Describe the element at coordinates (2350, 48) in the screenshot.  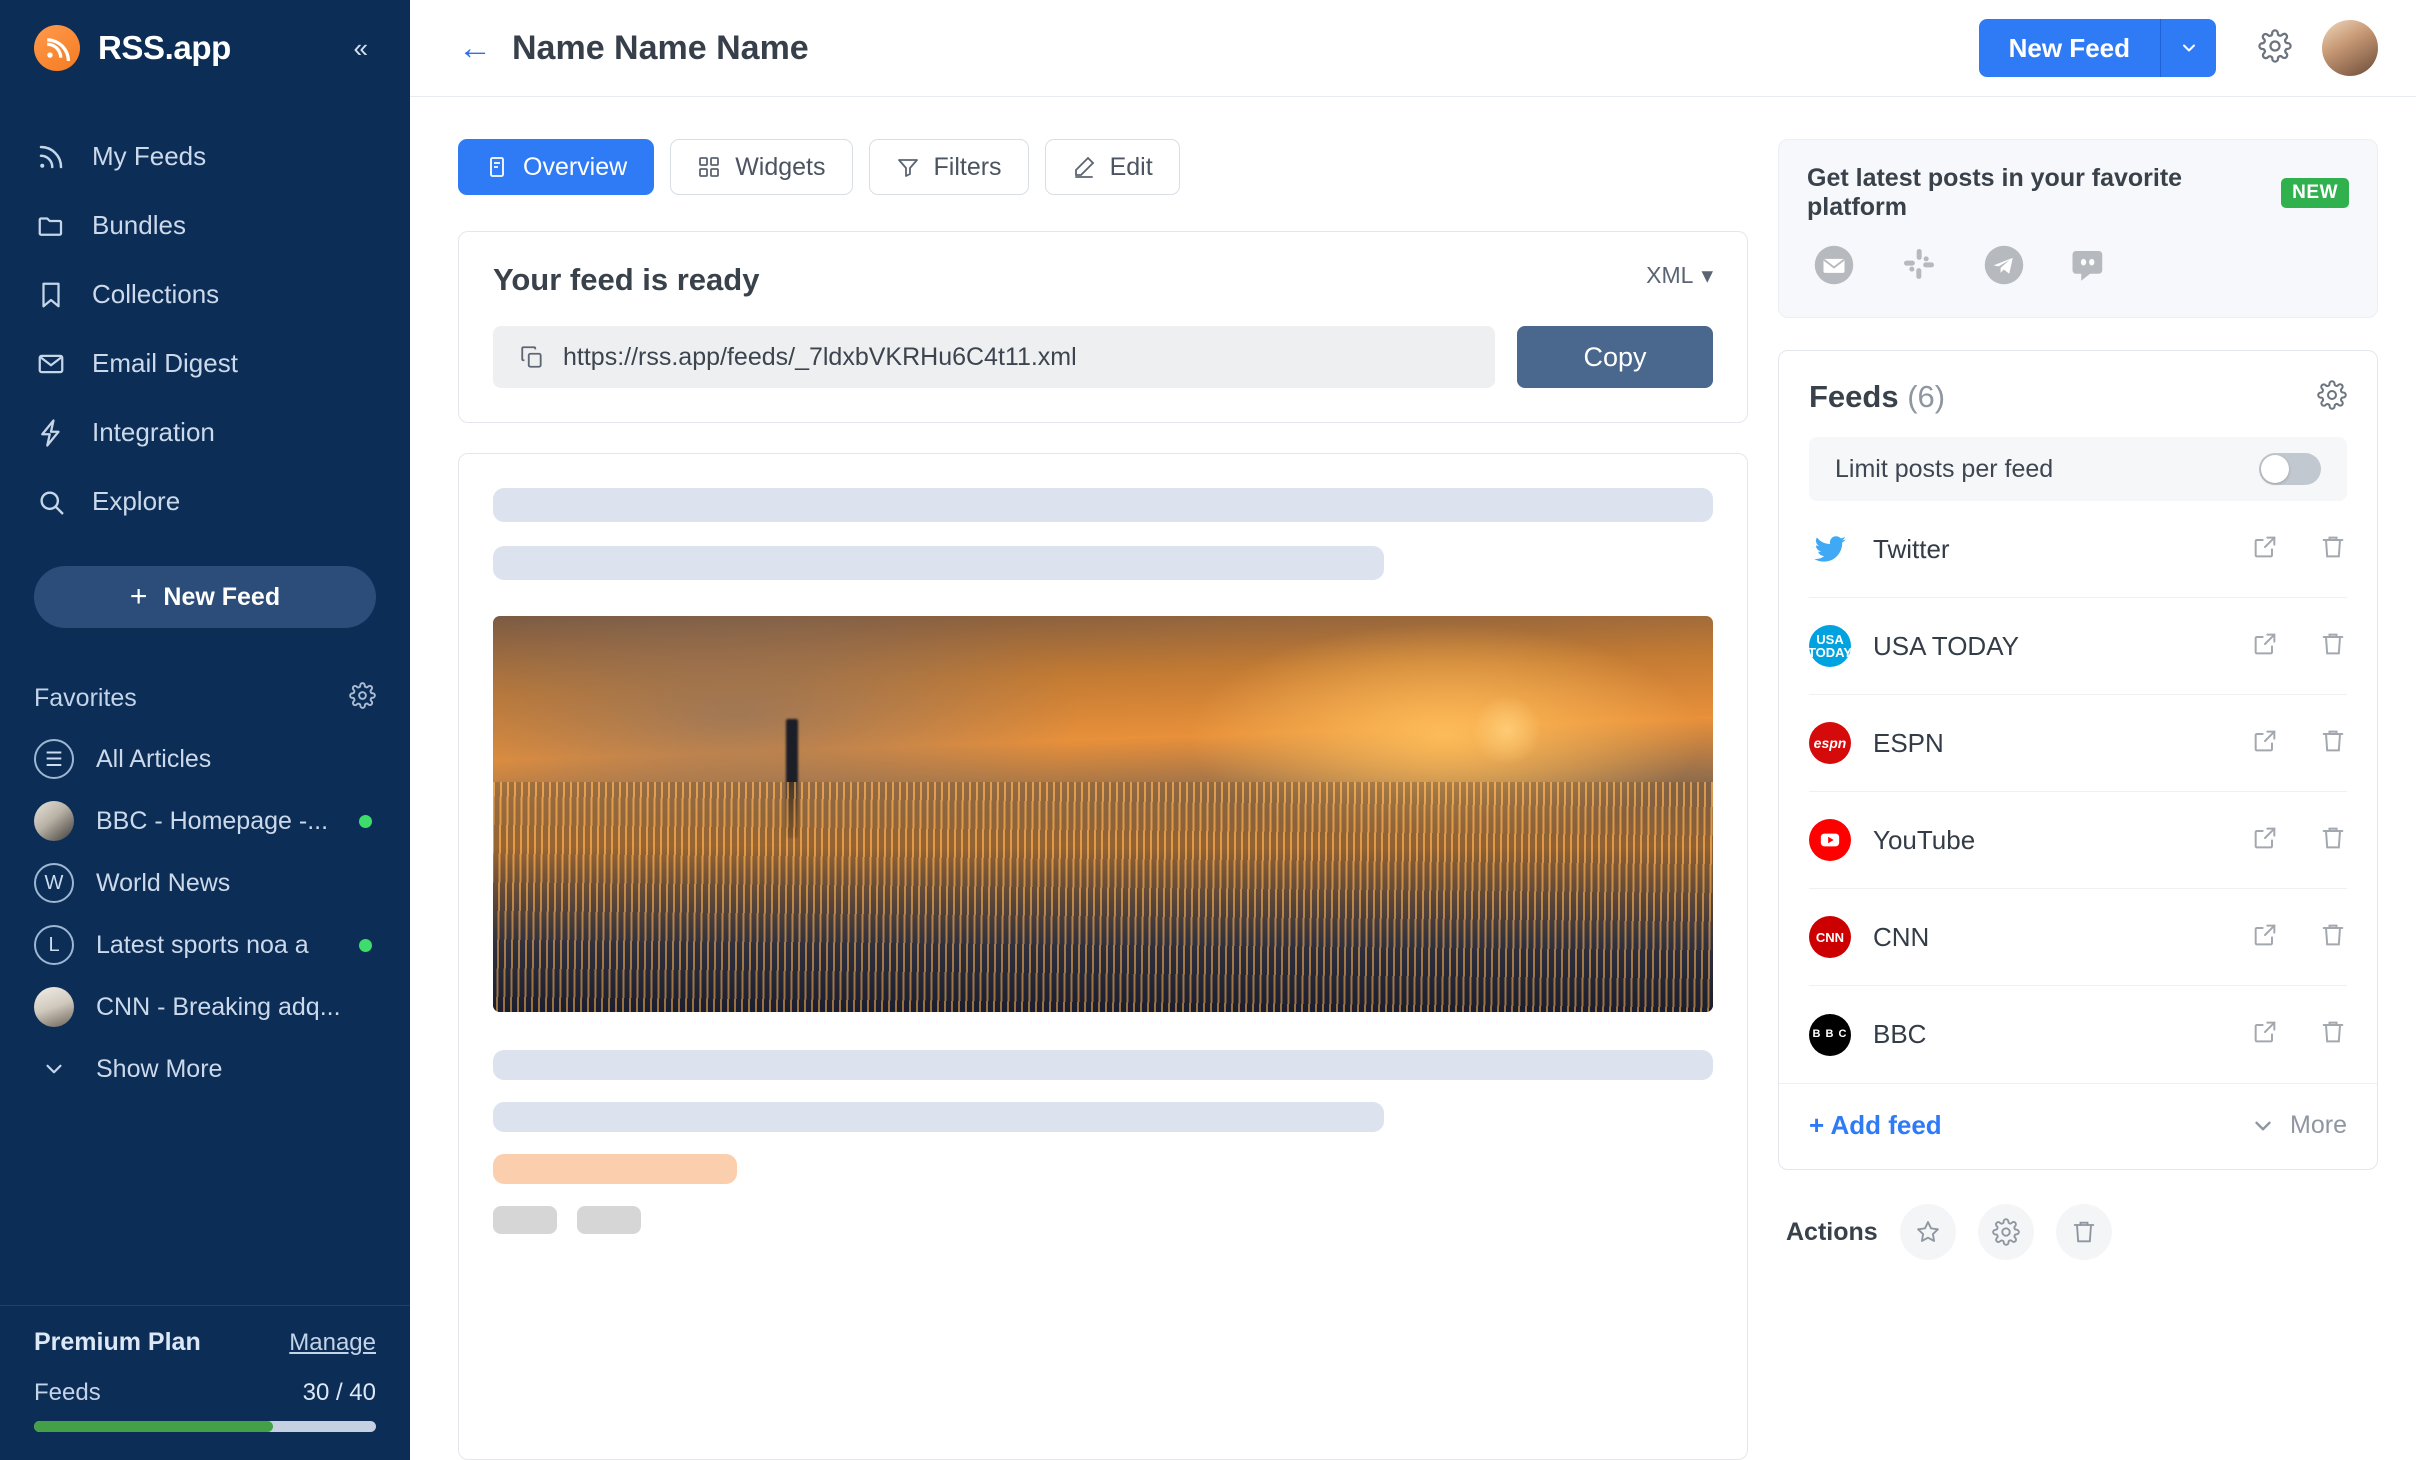
I see `user-avatar` at that location.